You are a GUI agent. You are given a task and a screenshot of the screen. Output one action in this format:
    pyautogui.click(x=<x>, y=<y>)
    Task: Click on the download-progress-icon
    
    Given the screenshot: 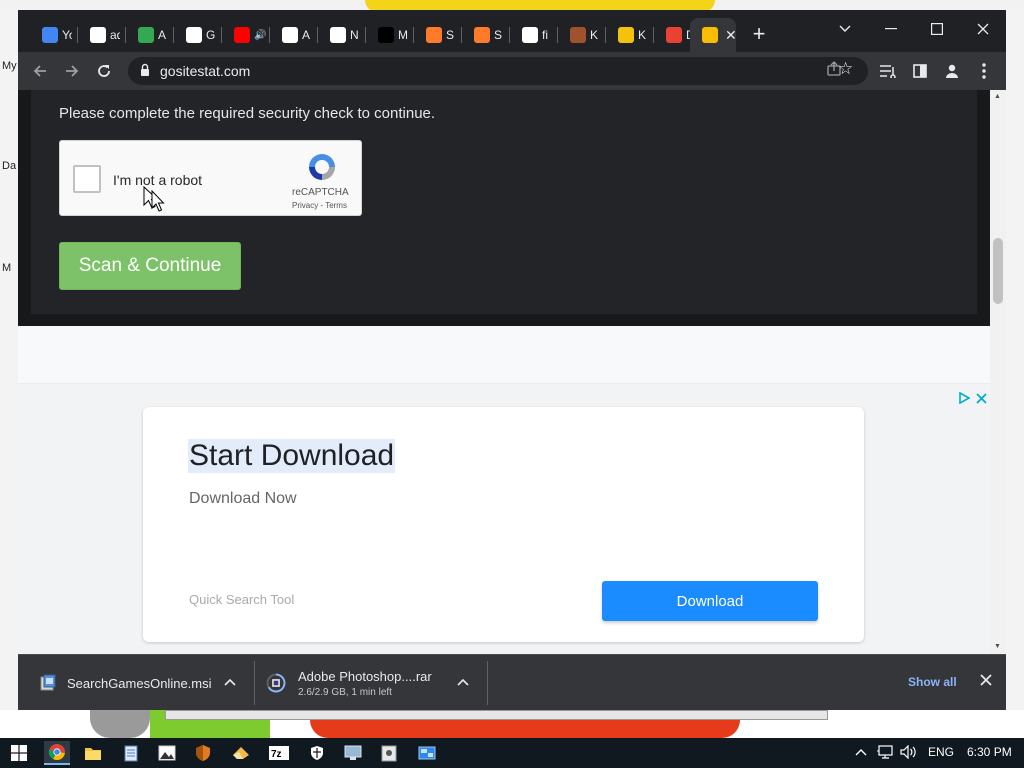 What is the action you would take?
    pyautogui.click(x=276, y=683)
    